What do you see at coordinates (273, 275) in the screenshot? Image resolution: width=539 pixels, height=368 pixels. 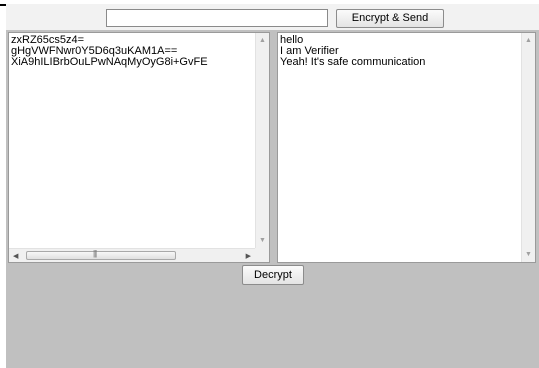 I see `decrypt-button: Decrypt` at bounding box center [273, 275].